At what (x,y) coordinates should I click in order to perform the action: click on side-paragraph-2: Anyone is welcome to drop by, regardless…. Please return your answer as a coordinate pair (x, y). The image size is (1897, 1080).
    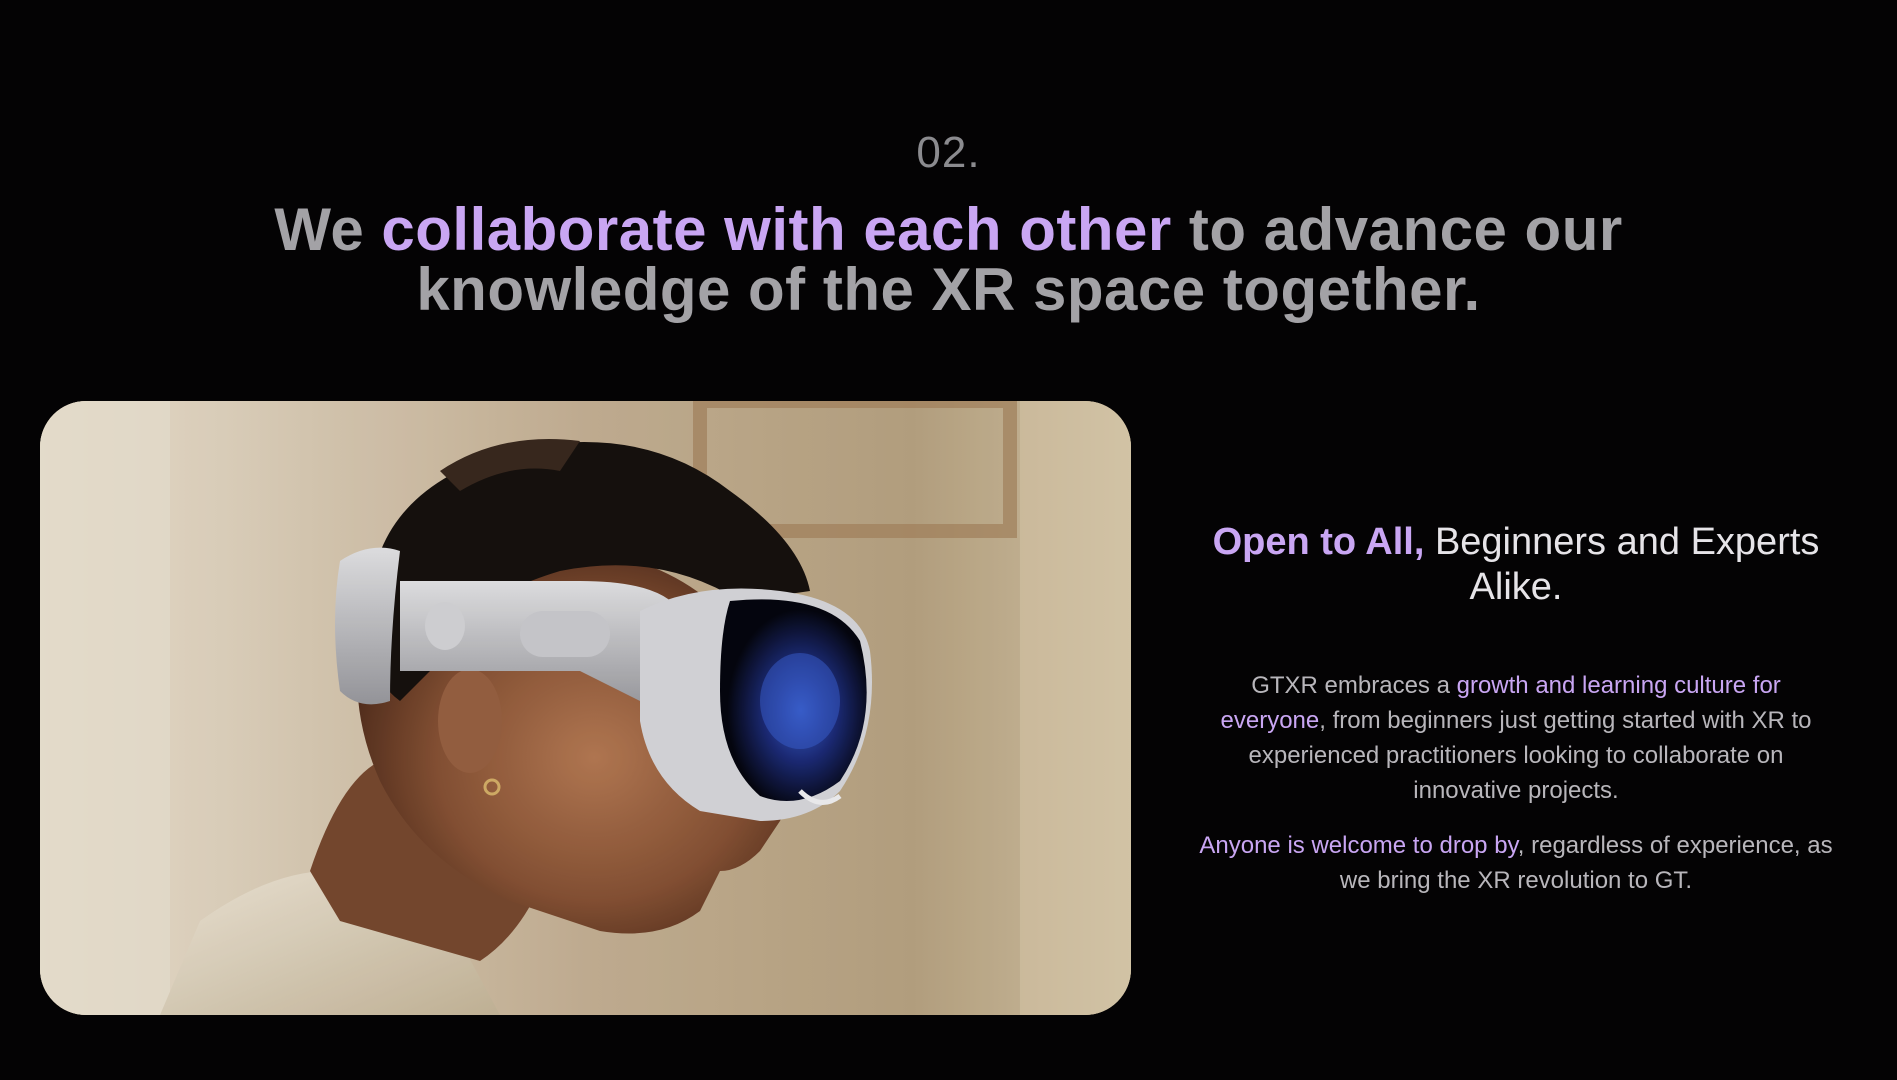
    Looking at the image, I should click on (1516, 863).